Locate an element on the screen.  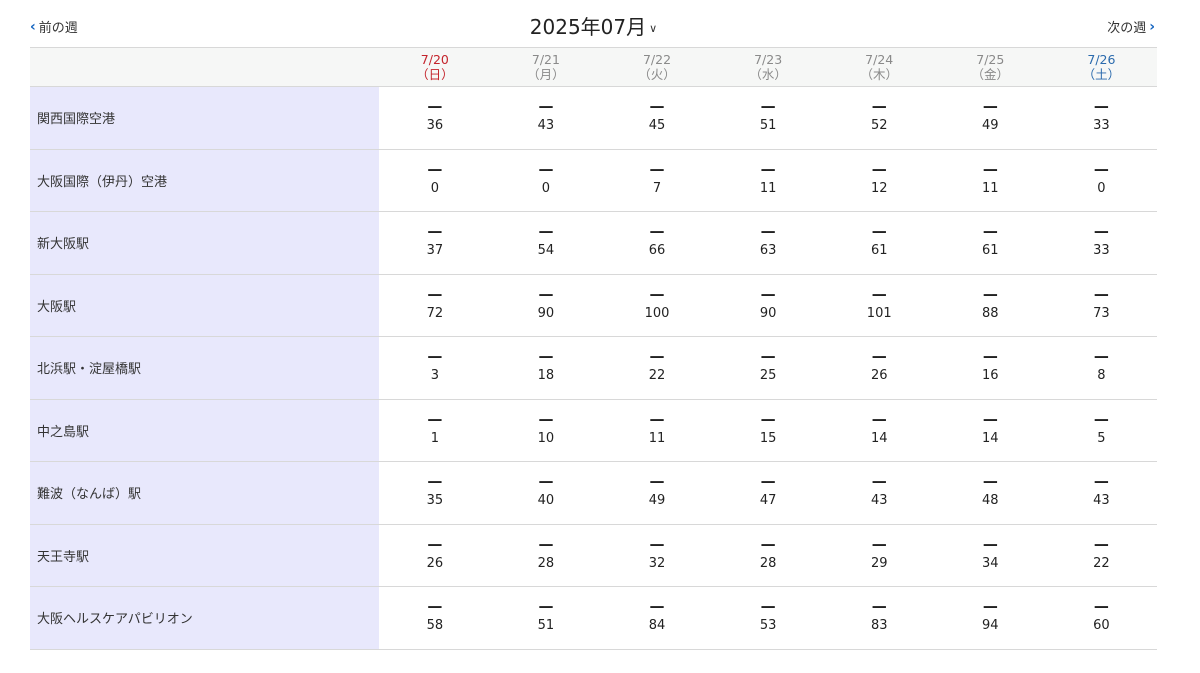
availability-count: 16 is located at coordinates (990, 375).